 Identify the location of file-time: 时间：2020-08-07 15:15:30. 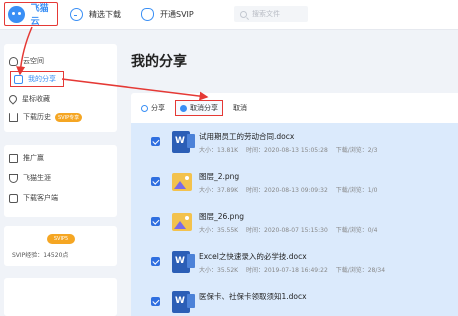
(287, 230).